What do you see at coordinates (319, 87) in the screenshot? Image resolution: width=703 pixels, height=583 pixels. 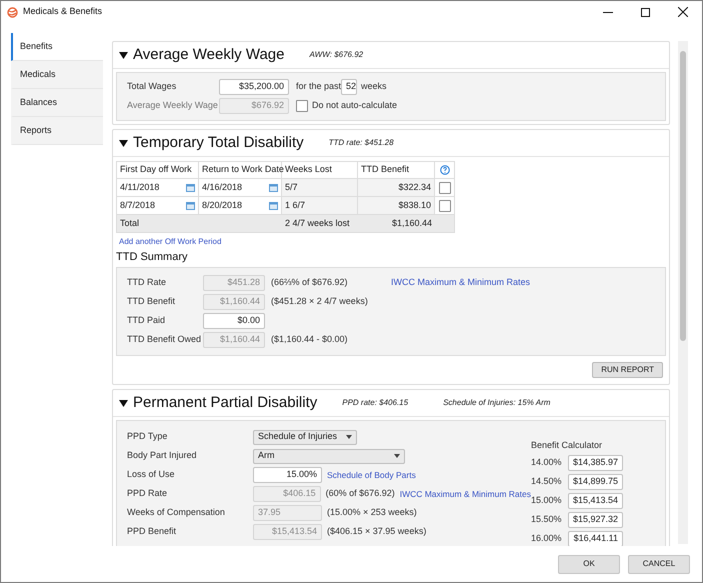 I see `field-label: for the past` at bounding box center [319, 87].